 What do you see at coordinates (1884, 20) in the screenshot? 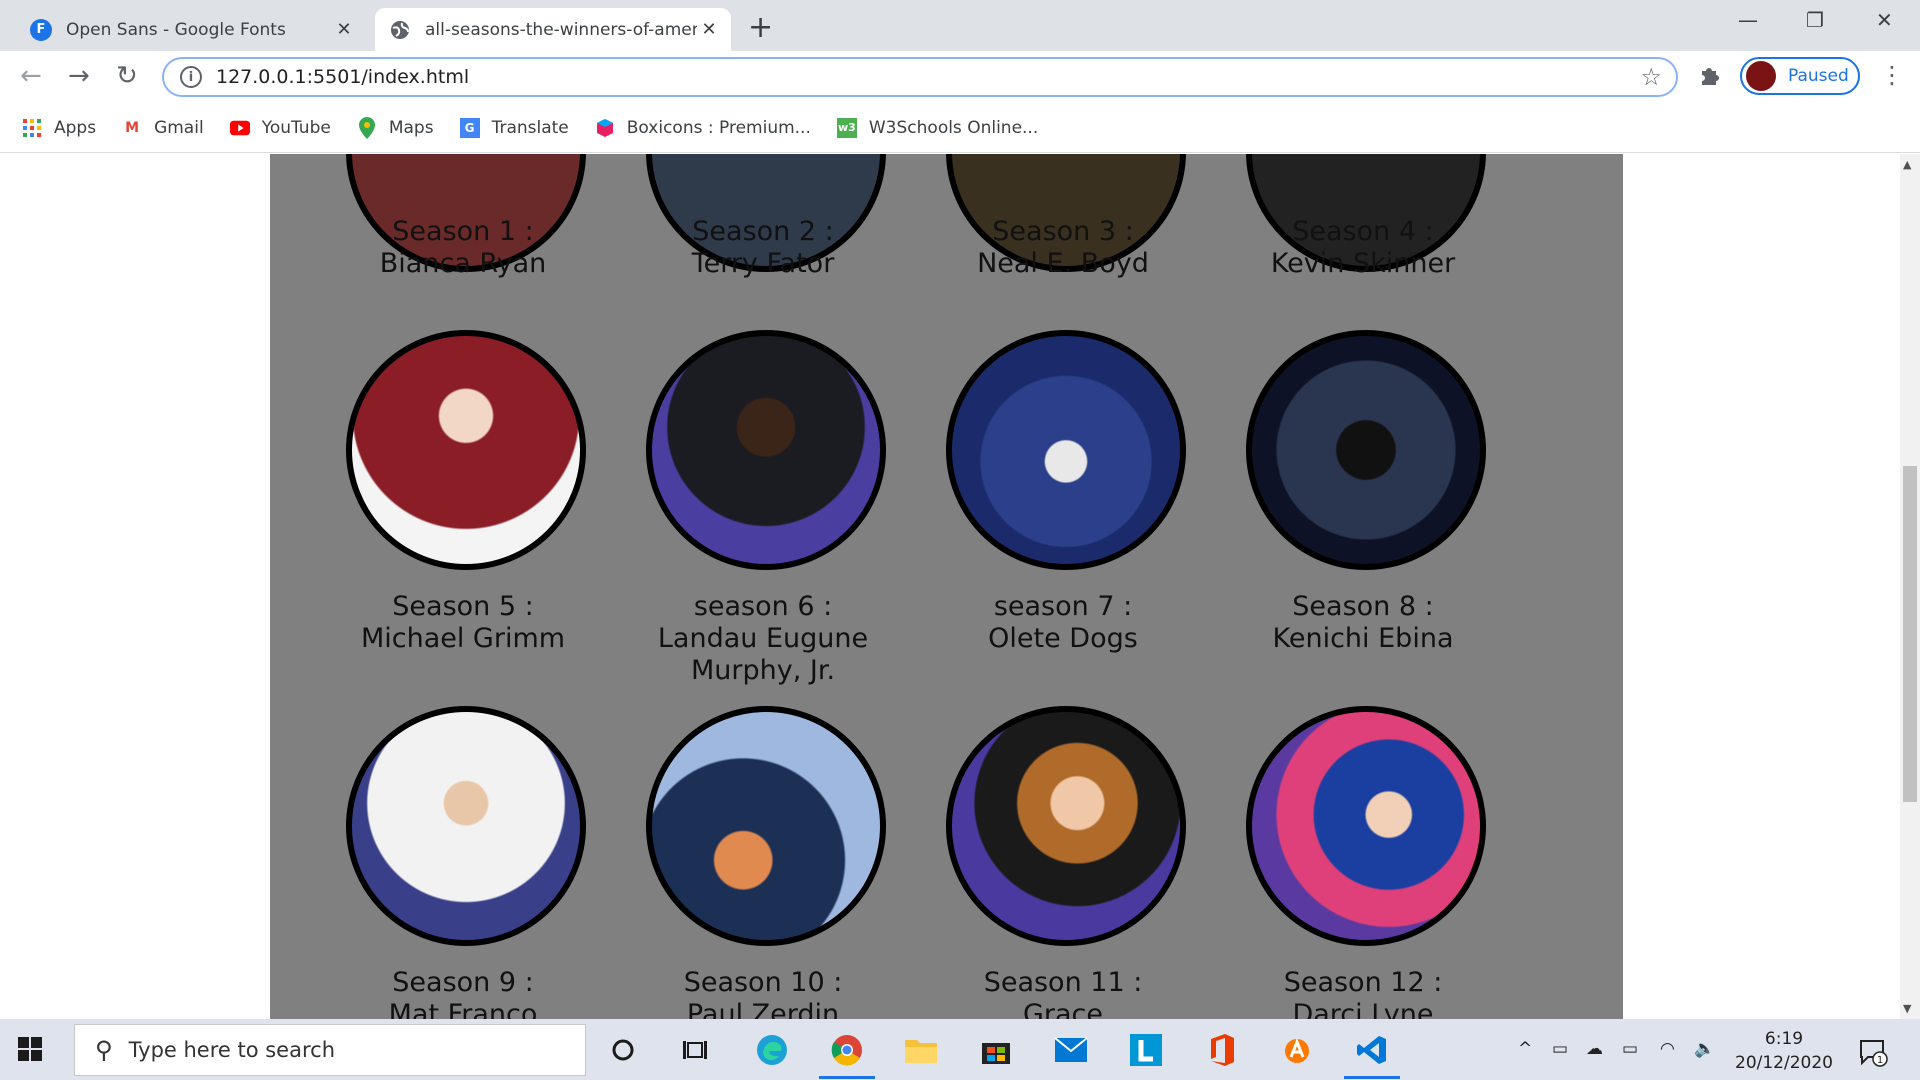
I see `close-window-button: ✕` at bounding box center [1884, 20].